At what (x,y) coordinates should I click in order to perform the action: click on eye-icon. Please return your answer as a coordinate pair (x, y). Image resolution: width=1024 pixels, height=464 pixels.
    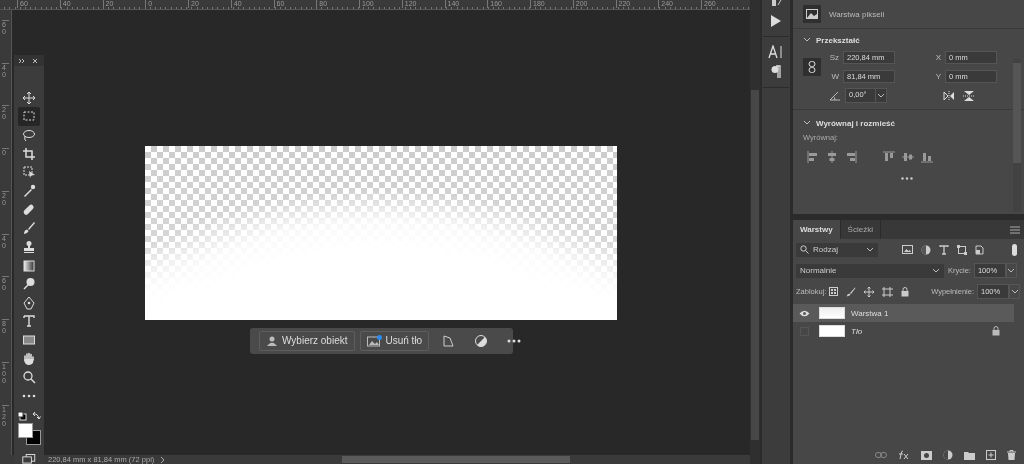
    Looking at the image, I should click on (804, 313).